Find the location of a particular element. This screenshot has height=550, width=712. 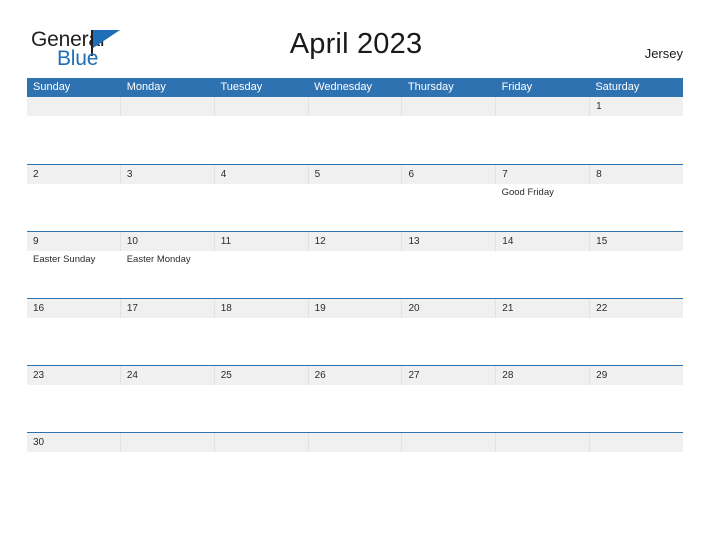

week-day-number-band: 2 3 4 5 6 7 8 is located at coordinates (355, 174).